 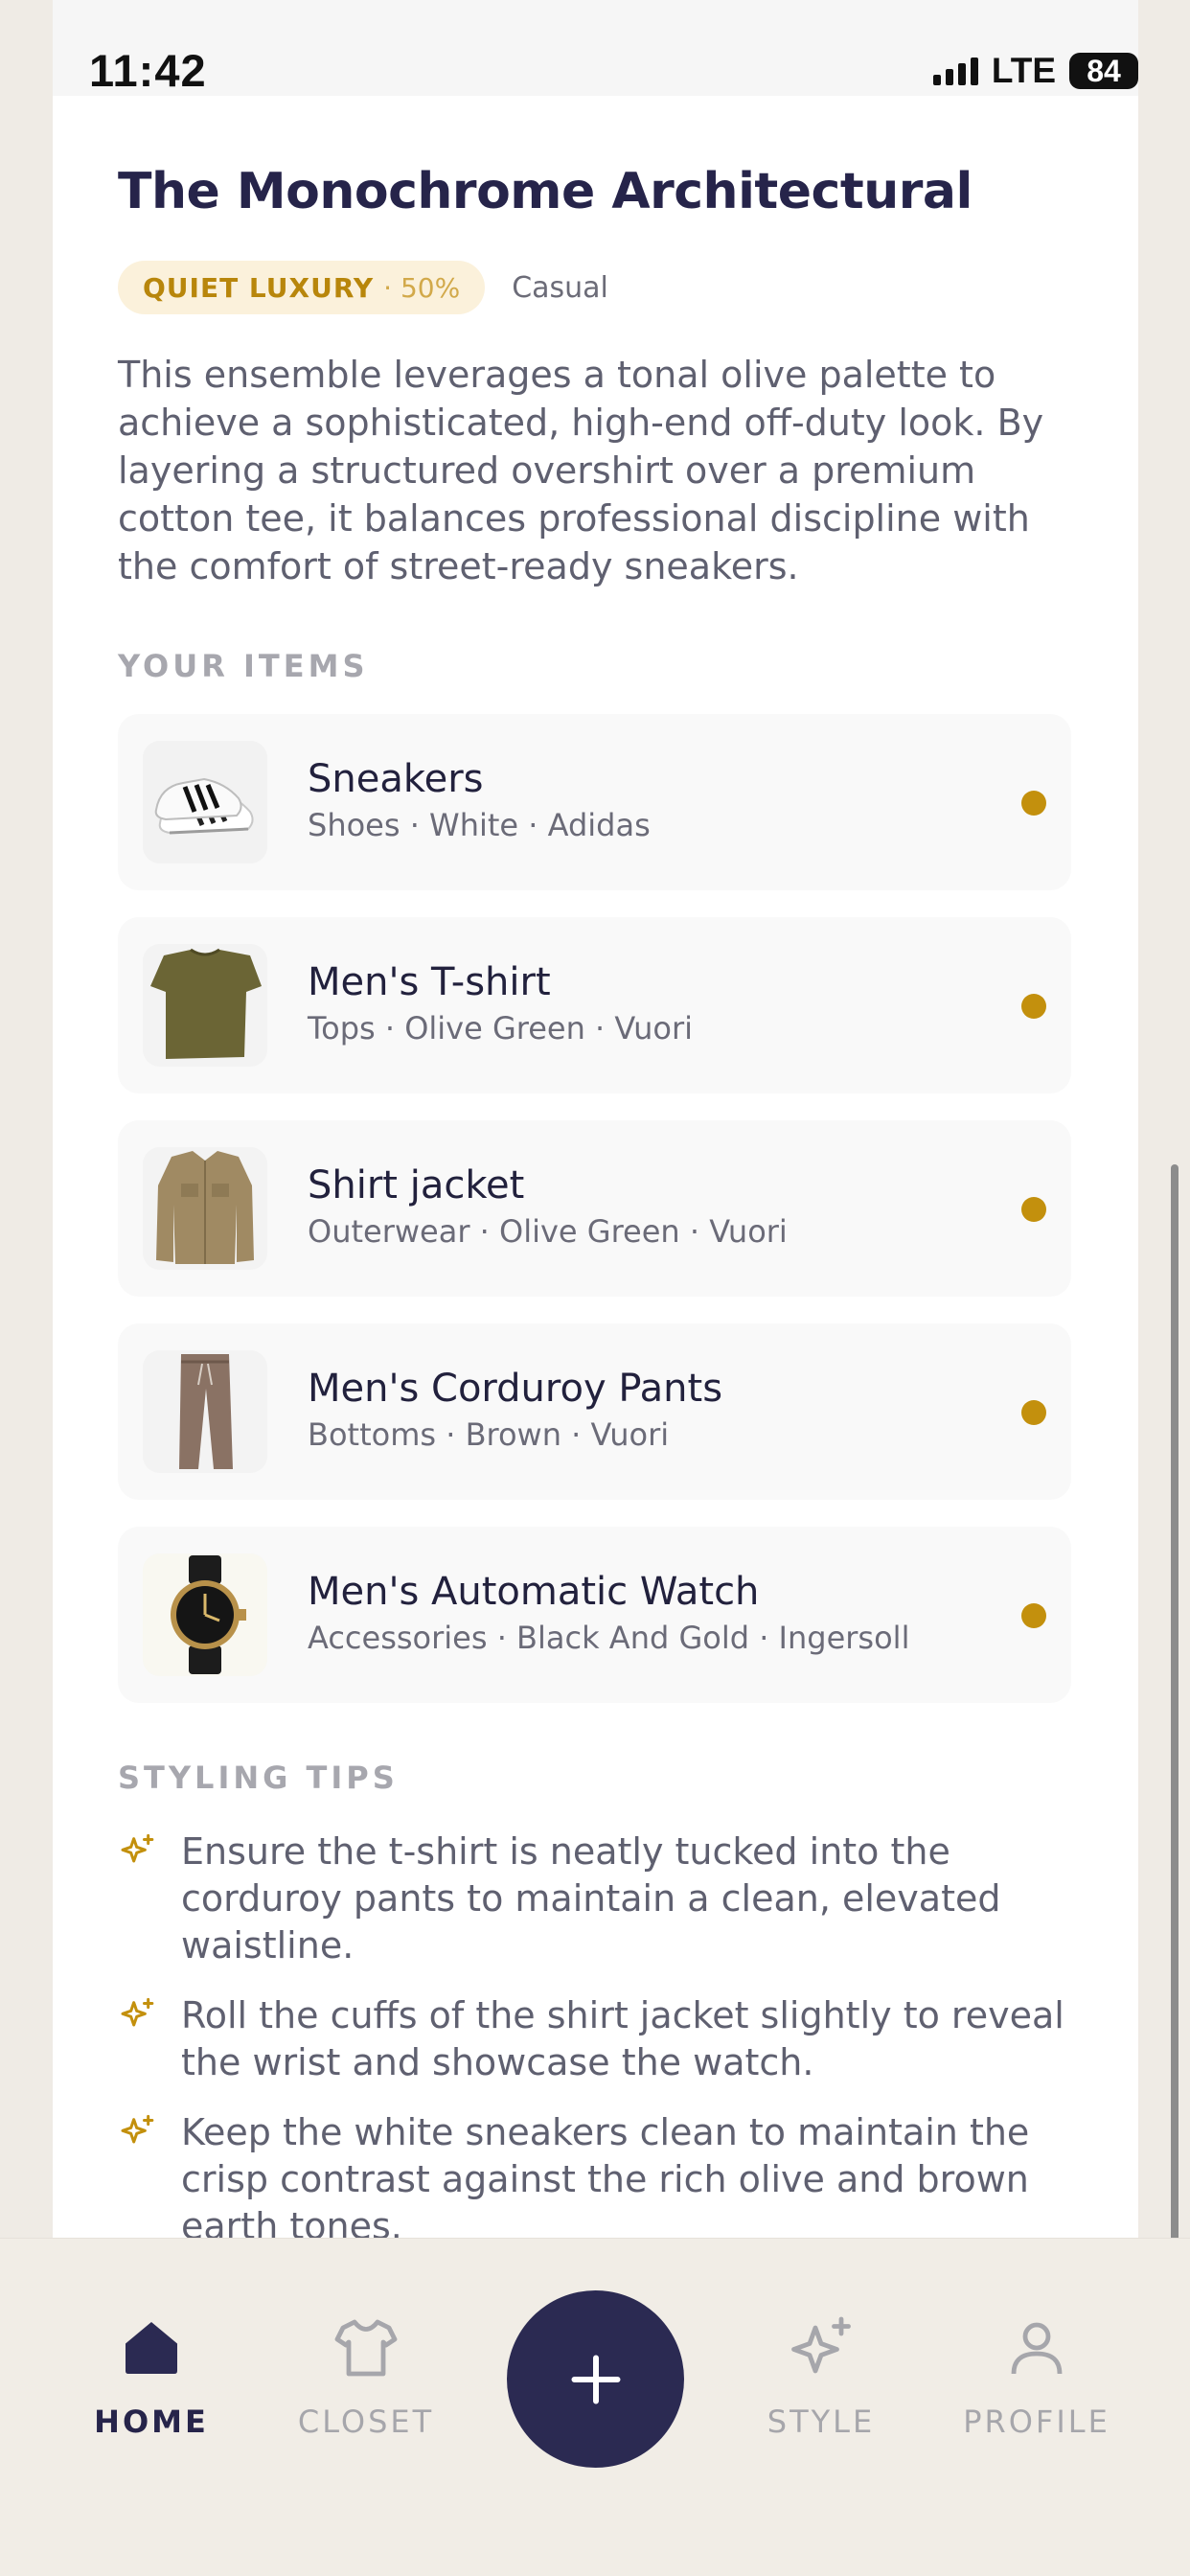 What do you see at coordinates (480, 825) in the screenshot?
I see `item-meta: Shoes · White · Adidas` at bounding box center [480, 825].